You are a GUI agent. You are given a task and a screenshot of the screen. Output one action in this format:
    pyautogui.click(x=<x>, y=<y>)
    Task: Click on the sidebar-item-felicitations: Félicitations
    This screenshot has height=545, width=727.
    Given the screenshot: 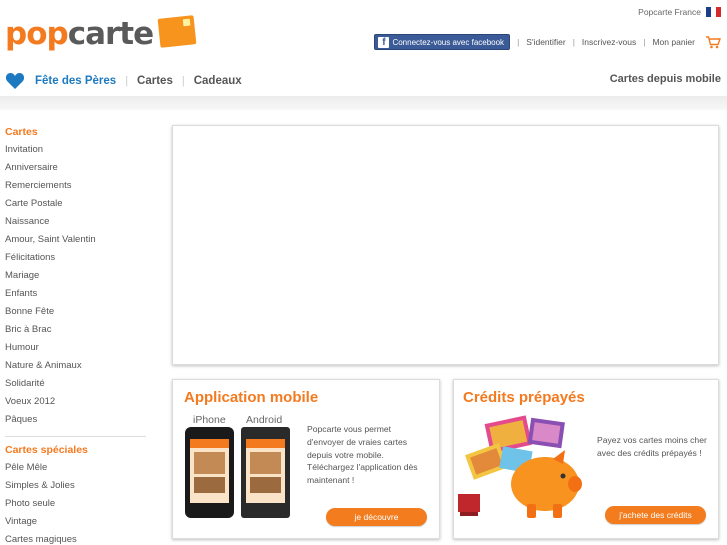 What is the action you would take?
    pyautogui.click(x=75, y=260)
    